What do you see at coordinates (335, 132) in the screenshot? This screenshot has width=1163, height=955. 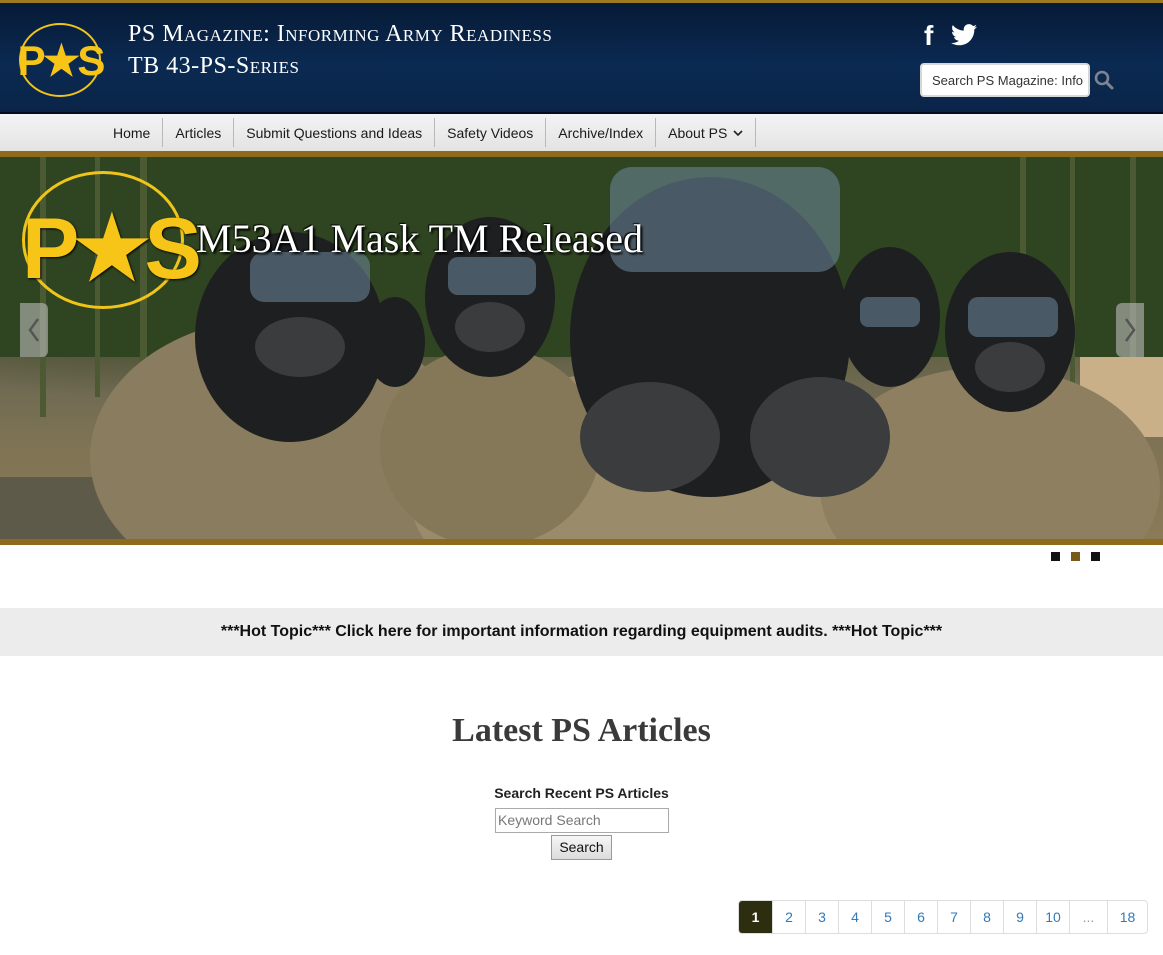 I see `nav-item-submit-questions: Submit Questions and Ideas` at bounding box center [335, 132].